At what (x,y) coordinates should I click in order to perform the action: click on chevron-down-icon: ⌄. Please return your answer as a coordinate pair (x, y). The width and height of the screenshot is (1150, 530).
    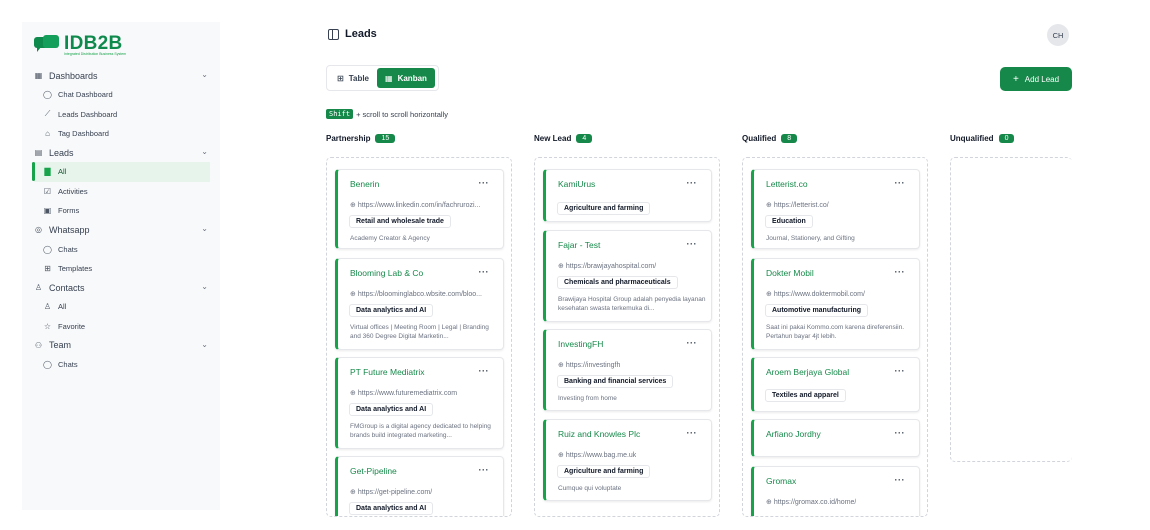
    Looking at the image, I should click on (204, 344).